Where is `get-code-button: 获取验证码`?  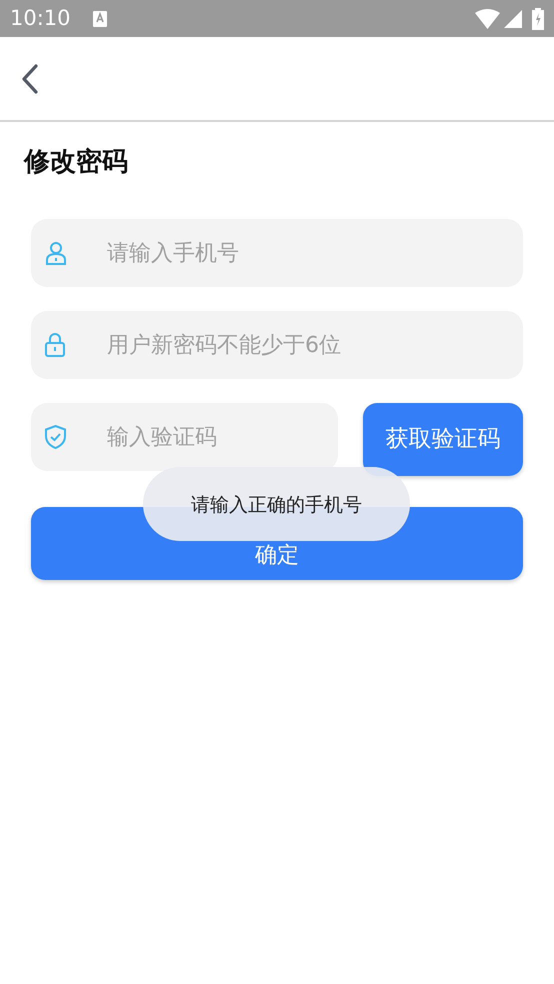
get-code-button: 获取验证码 is located at coordinates (443, 439).